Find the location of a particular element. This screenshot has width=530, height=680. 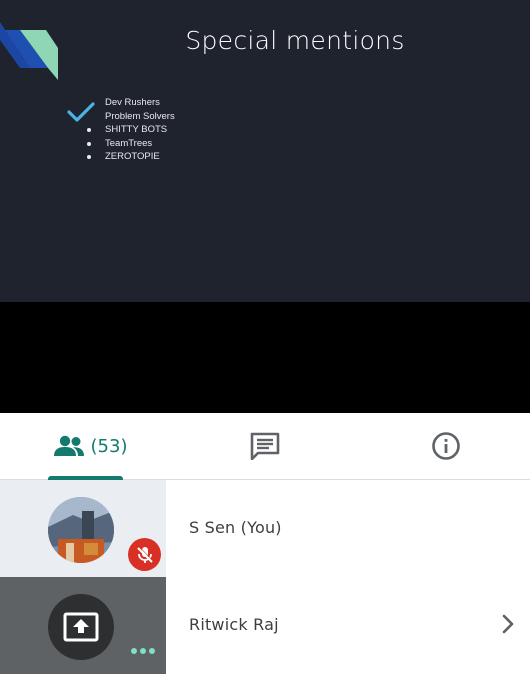

chat-icon is located at coordinates (265, 446).